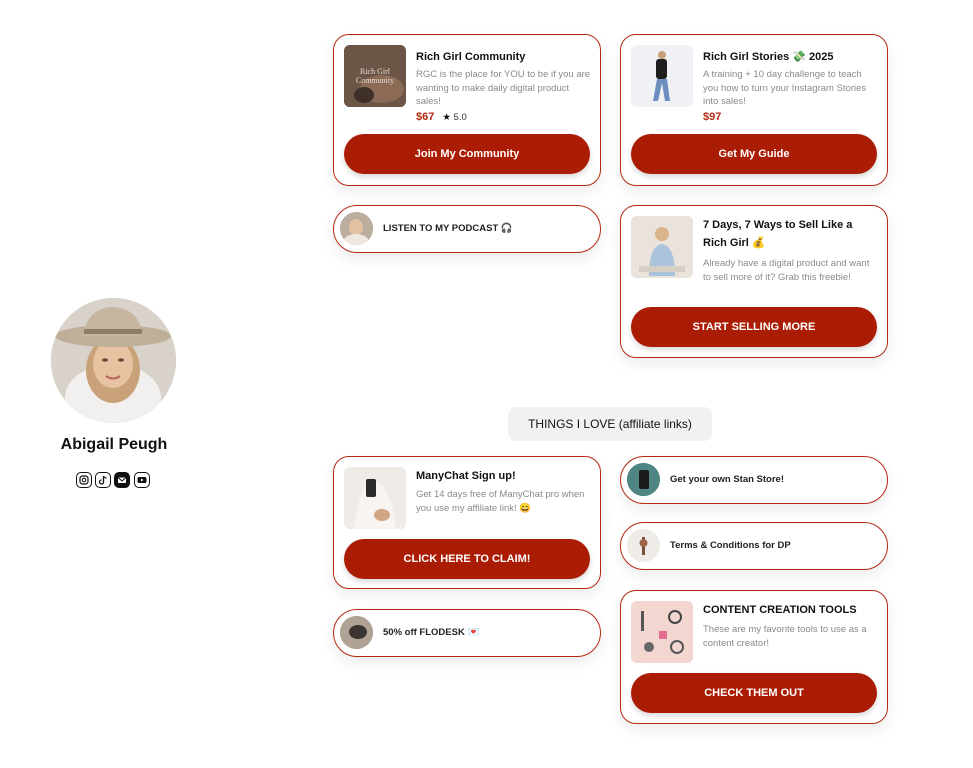  I want to click on tiktok-icon, so click(103, 480).